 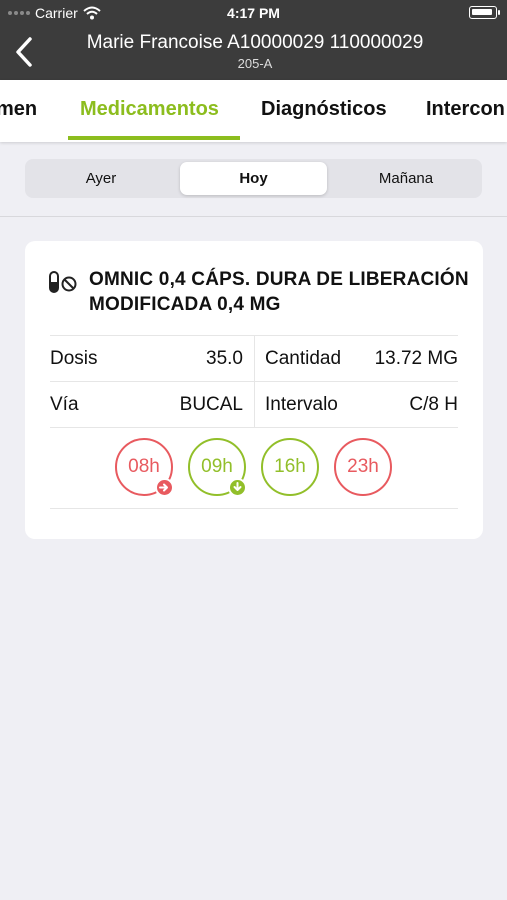 I want to click on dose-time-label: 09h, so click(x=217, y=466).